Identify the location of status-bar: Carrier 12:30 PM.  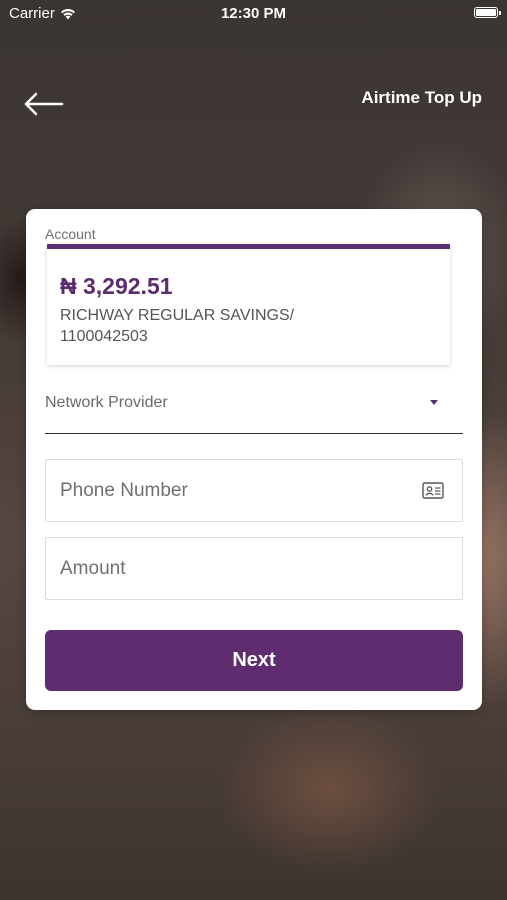
(253, 14).